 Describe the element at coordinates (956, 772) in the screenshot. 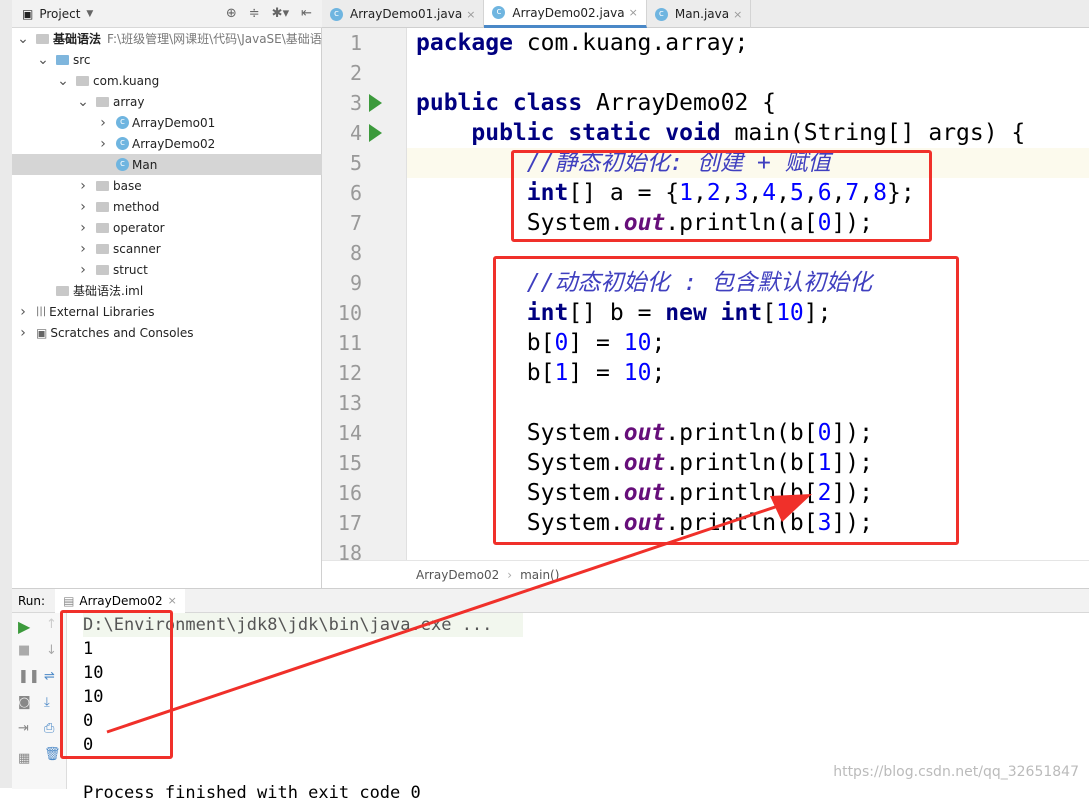

I see `watermark: https://blog.csdn.net/qq_32651847` at that location.